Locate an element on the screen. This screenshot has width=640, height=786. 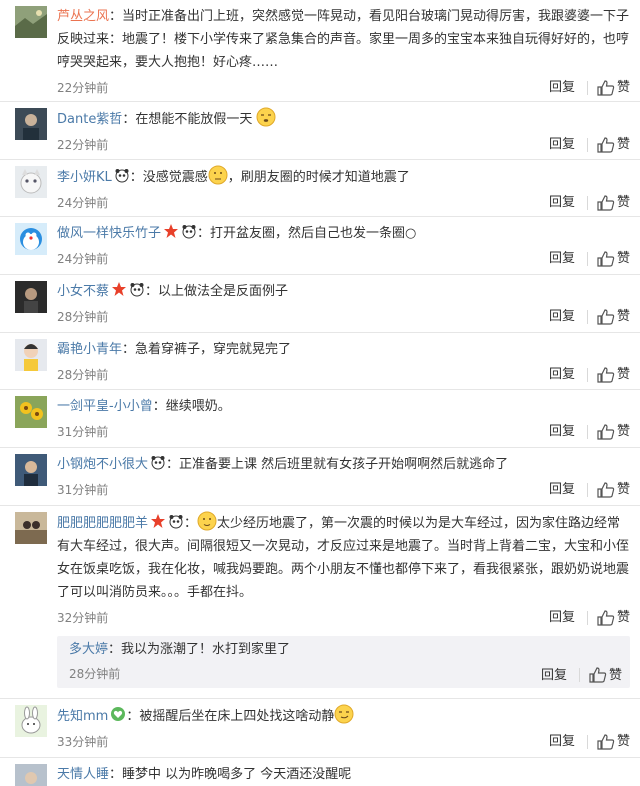
comment-item: 李小妍KL ：没感觉震感 ，刷朋友圈的时候才知道地震了 24分钟前 回复 赞 is located at coordinates (320, 188).